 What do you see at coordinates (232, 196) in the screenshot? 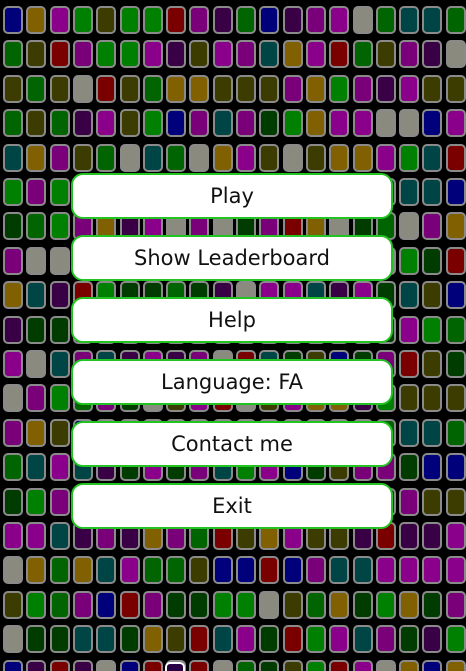
I see `play-button: Play` at bounding box center [232, 196].